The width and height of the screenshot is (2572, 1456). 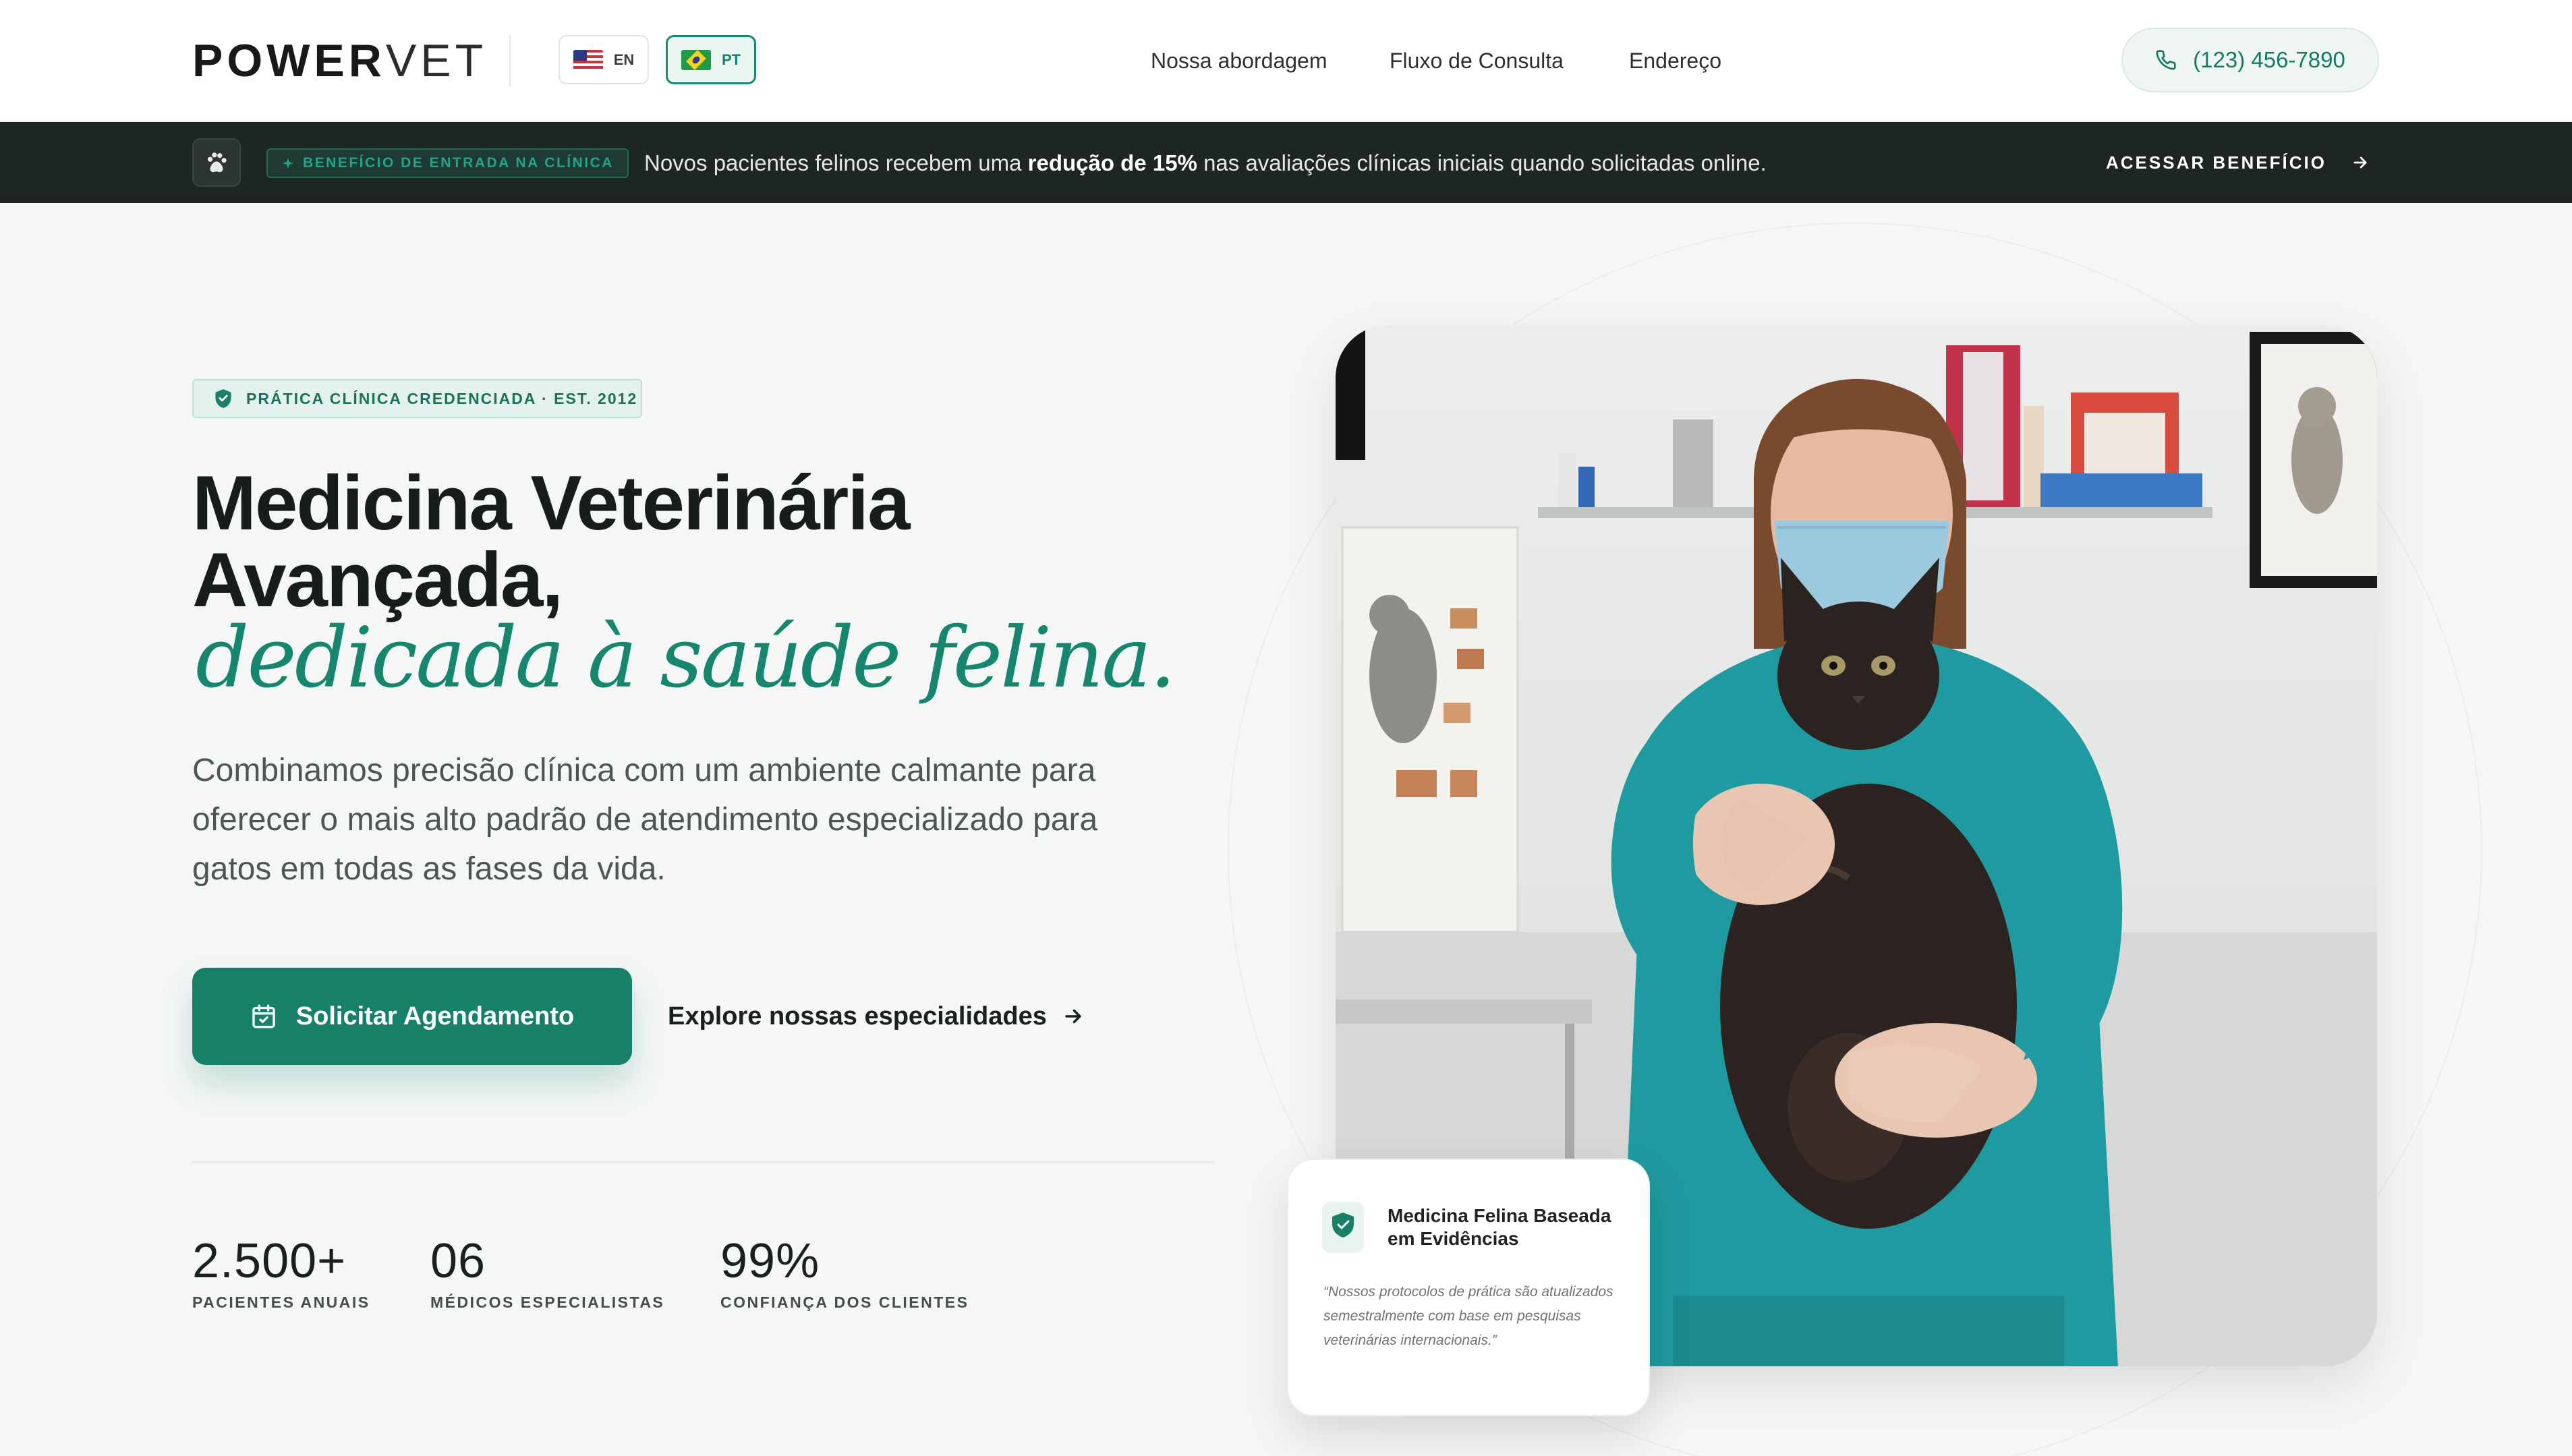 I want to click on language-pt-label: PT, so click(x=731, y=59).